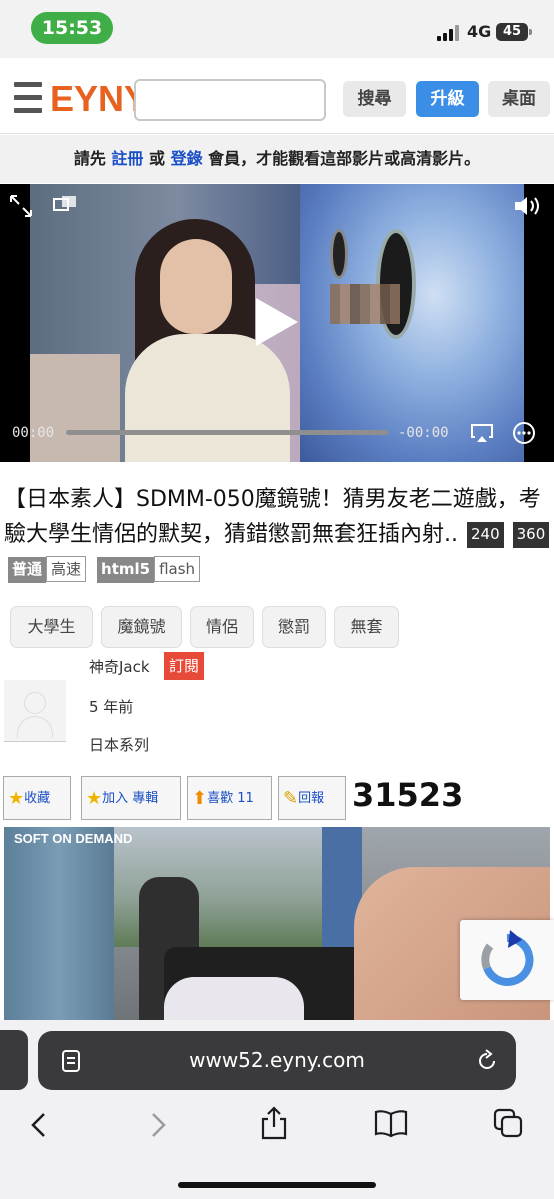  I want to click on uploader-name: 神奇Jack, so click(119, 666).